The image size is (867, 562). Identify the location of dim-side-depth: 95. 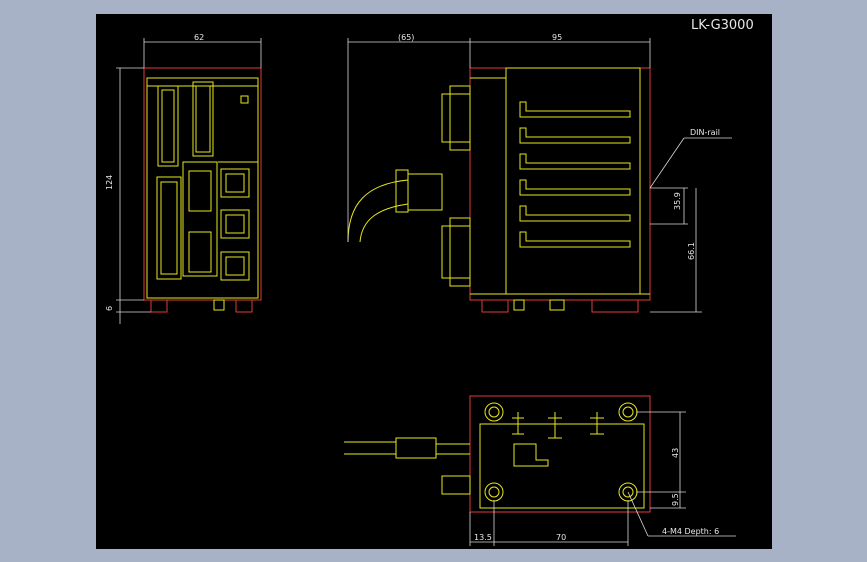
(557, 37).